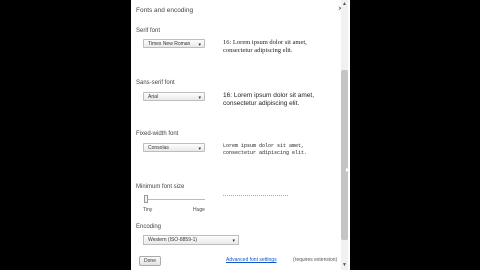  Describe the element at coordinates (265, 153) in the screenshot. I see `fixed-sample-line2: consectetur adipiscing elit.` at that location.